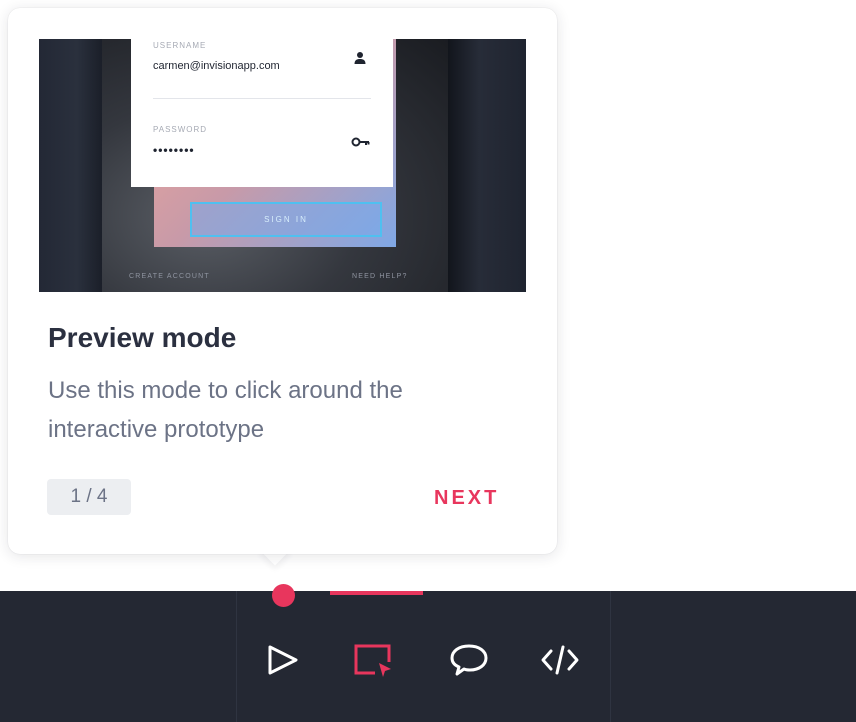 This screenshot has height=722, width=856. Describe the element at coordinates (469, 498) in the screenshot. I see `next-button: NEXT` at that location.